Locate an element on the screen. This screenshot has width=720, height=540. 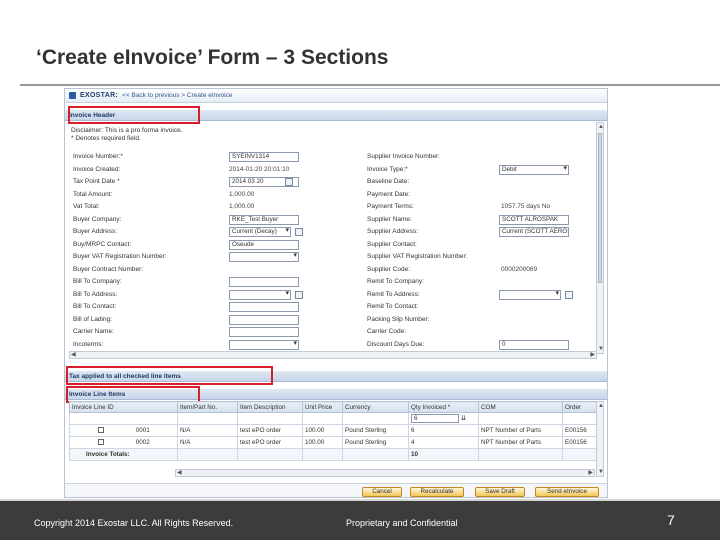
send-einvoice-button: Send eInvoice is located at coordinates (567, 492).